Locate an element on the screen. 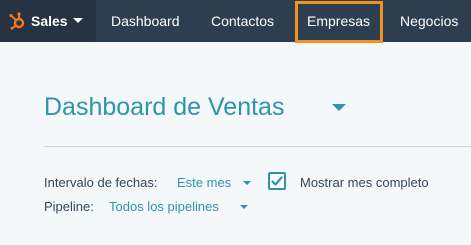  nav-item-contactos: Contactos is located at coordinates (242, 21).